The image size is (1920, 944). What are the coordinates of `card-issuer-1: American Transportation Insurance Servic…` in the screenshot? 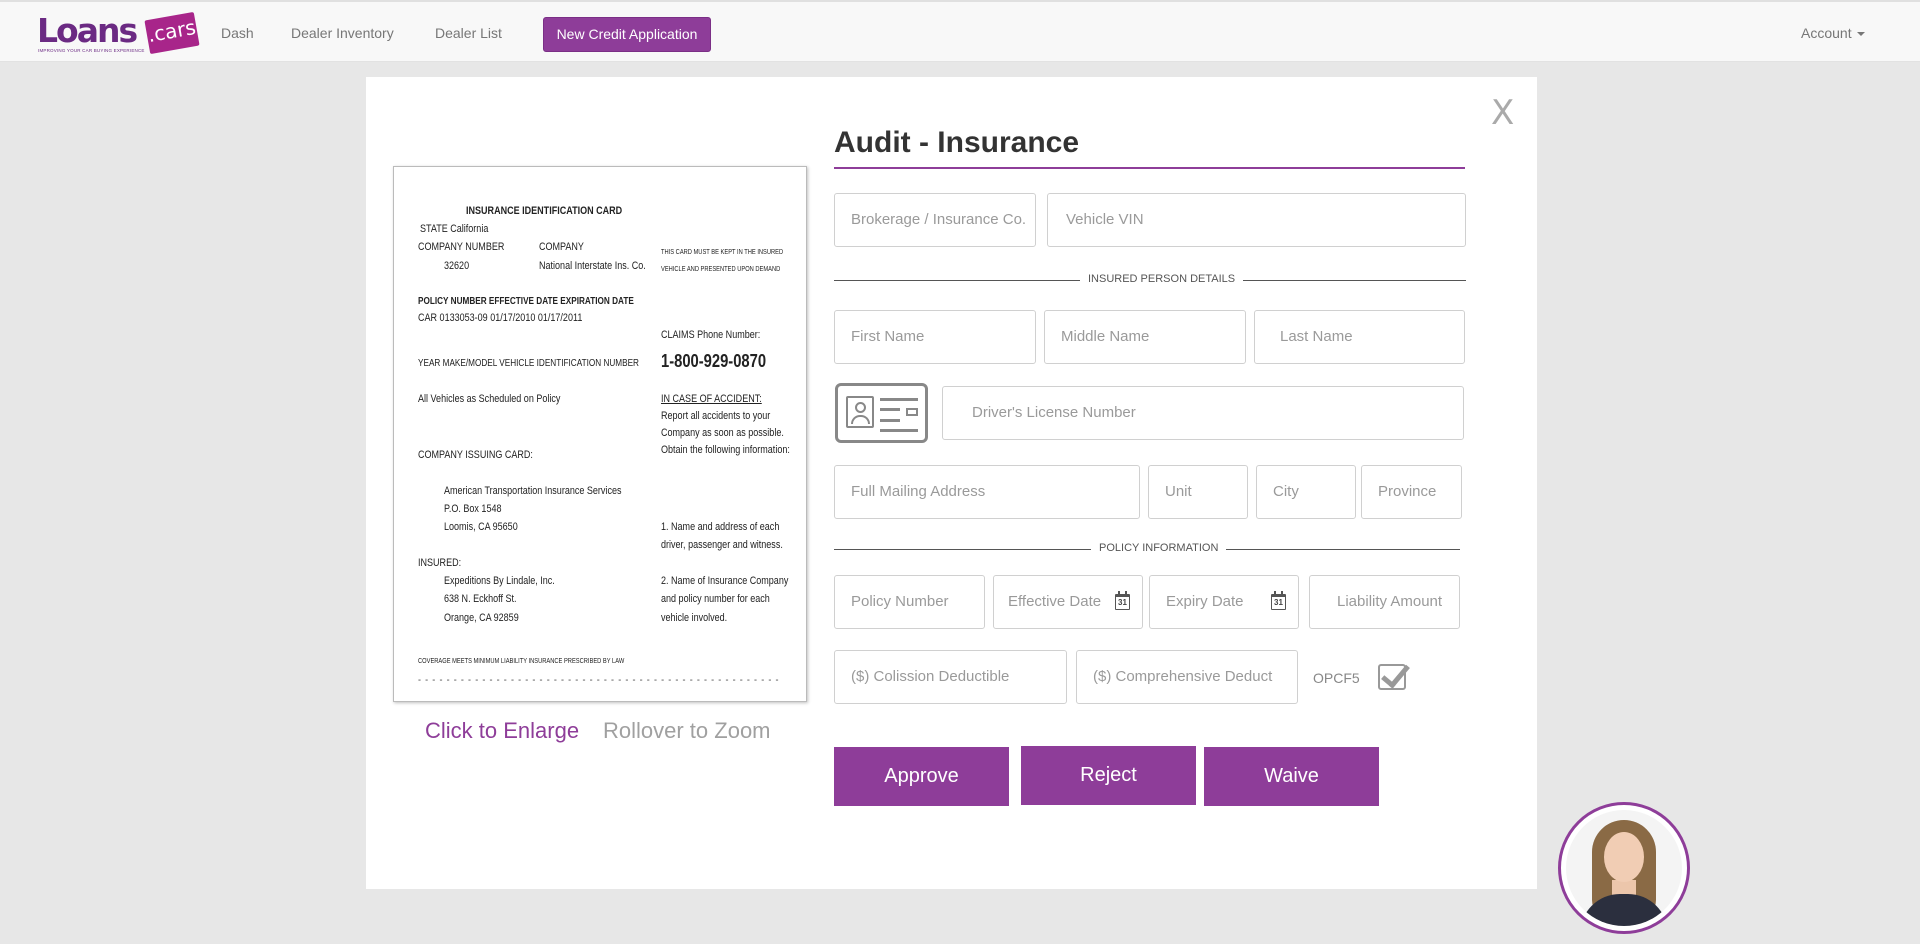 It's located at (533, 491).